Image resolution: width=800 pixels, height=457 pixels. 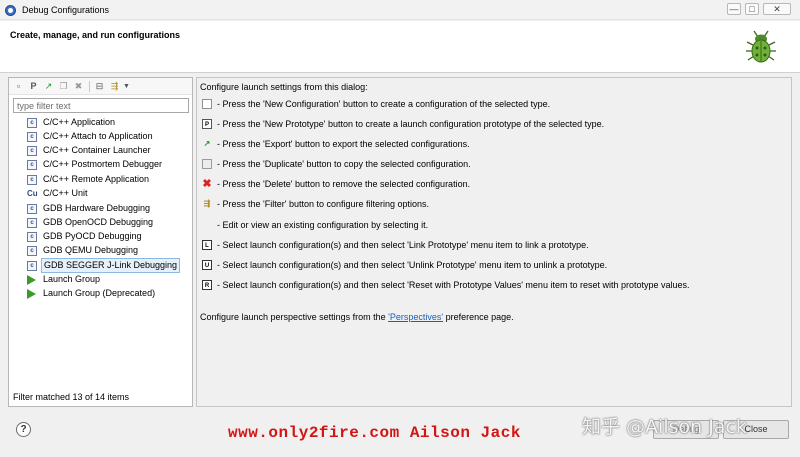 What do you see at coordinates (761, 46) in the screenshot?
I see `debug-bug-icon` at bounding box center [761, 46].